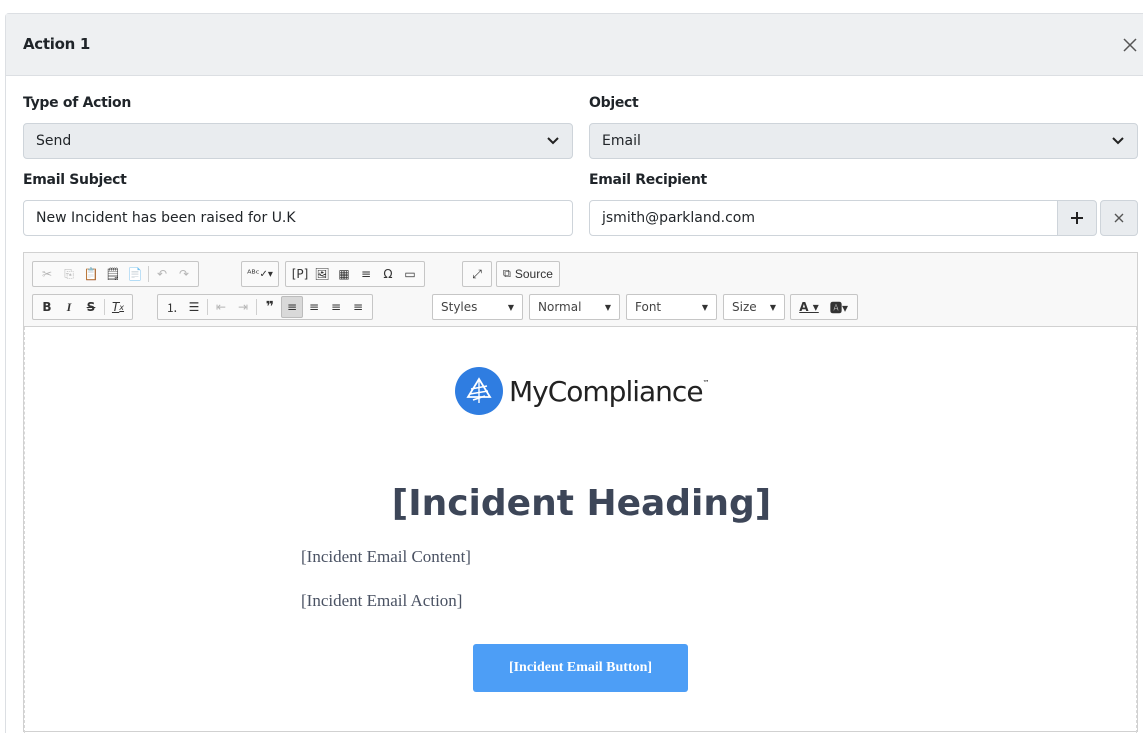 The width and height of the screenshot is (1143, 733). What do you see at coordinates (581, 503) in the screenshot?
I see `incident-heading: [Incident Heading]` at bounding box center [581, 503].